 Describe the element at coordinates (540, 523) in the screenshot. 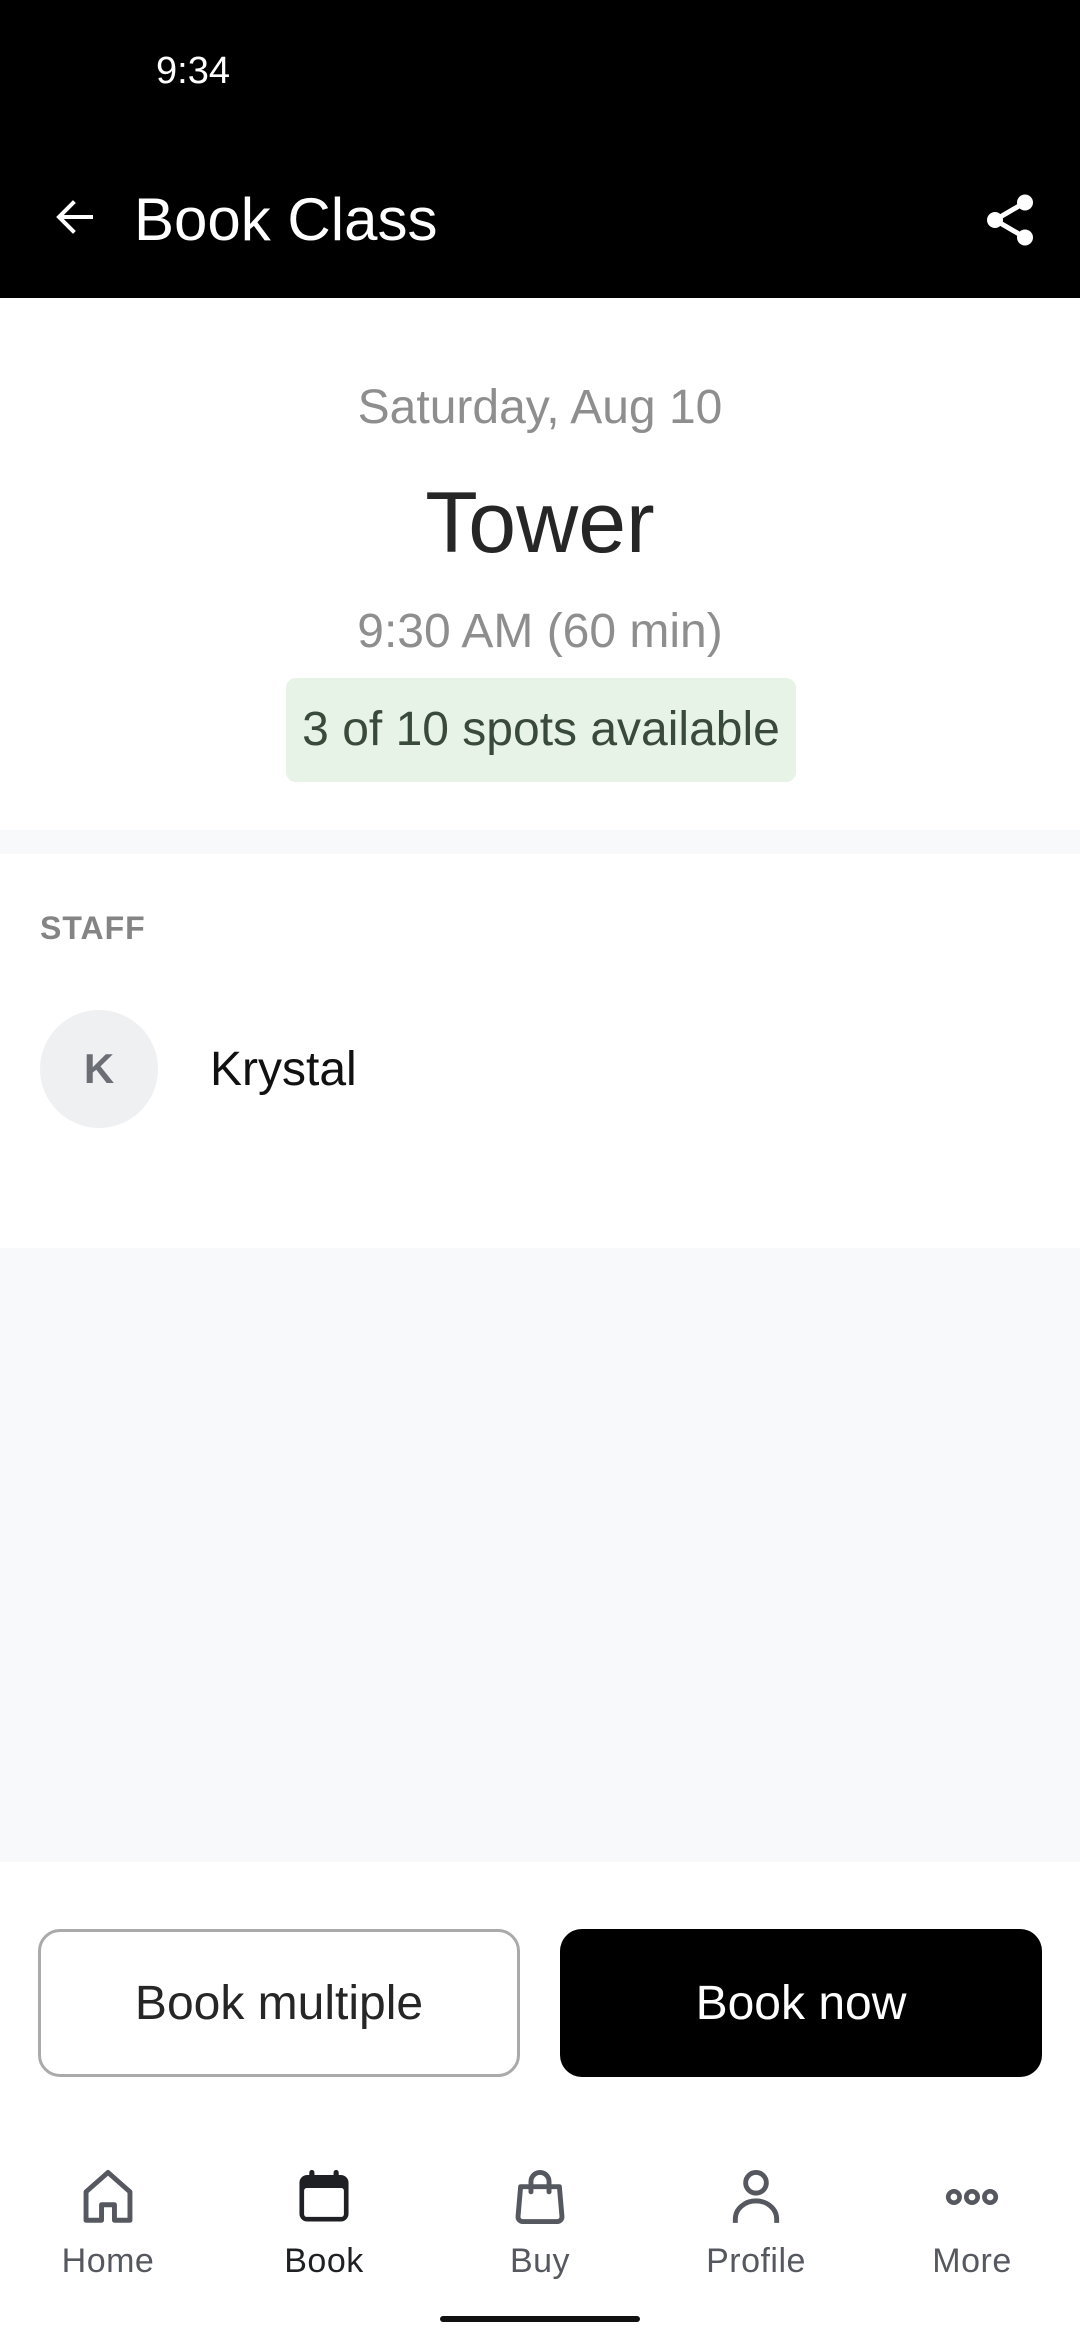

I see `class-name: Tower` at that location.